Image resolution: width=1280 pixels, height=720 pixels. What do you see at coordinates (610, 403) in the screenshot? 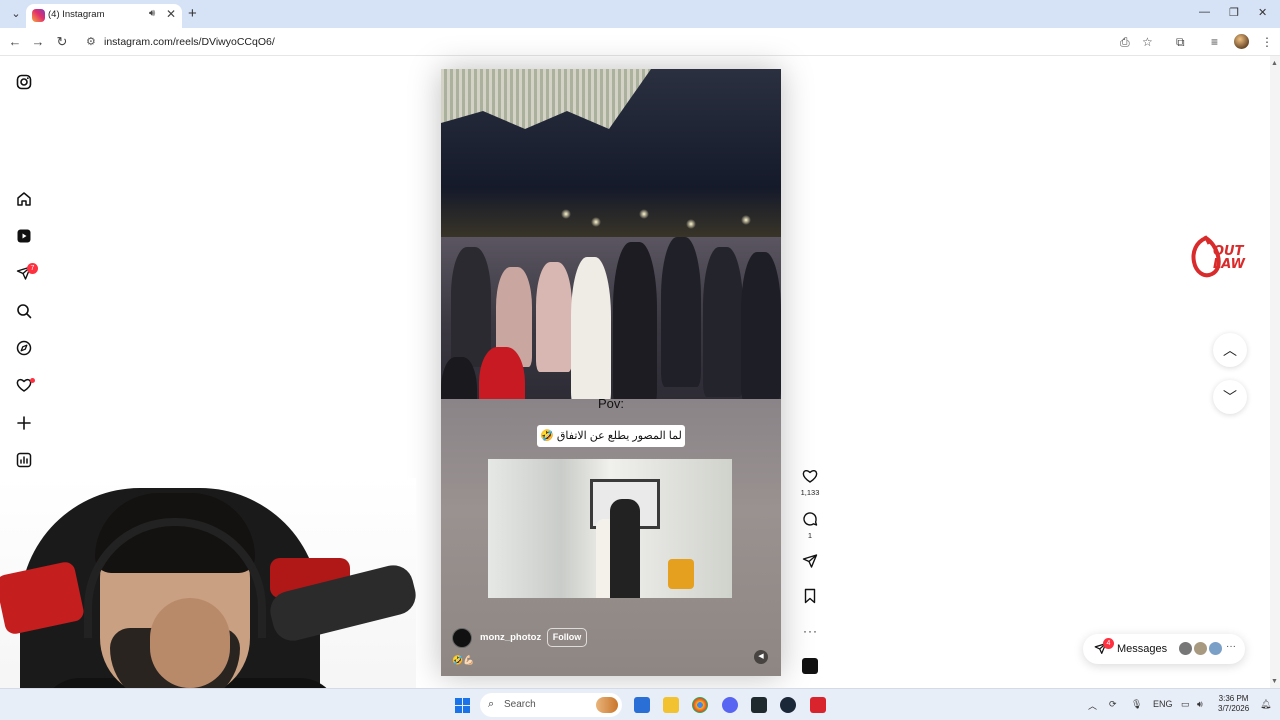
I see `reel-overlay-title: Pov:` at bounding box center [610, 403].